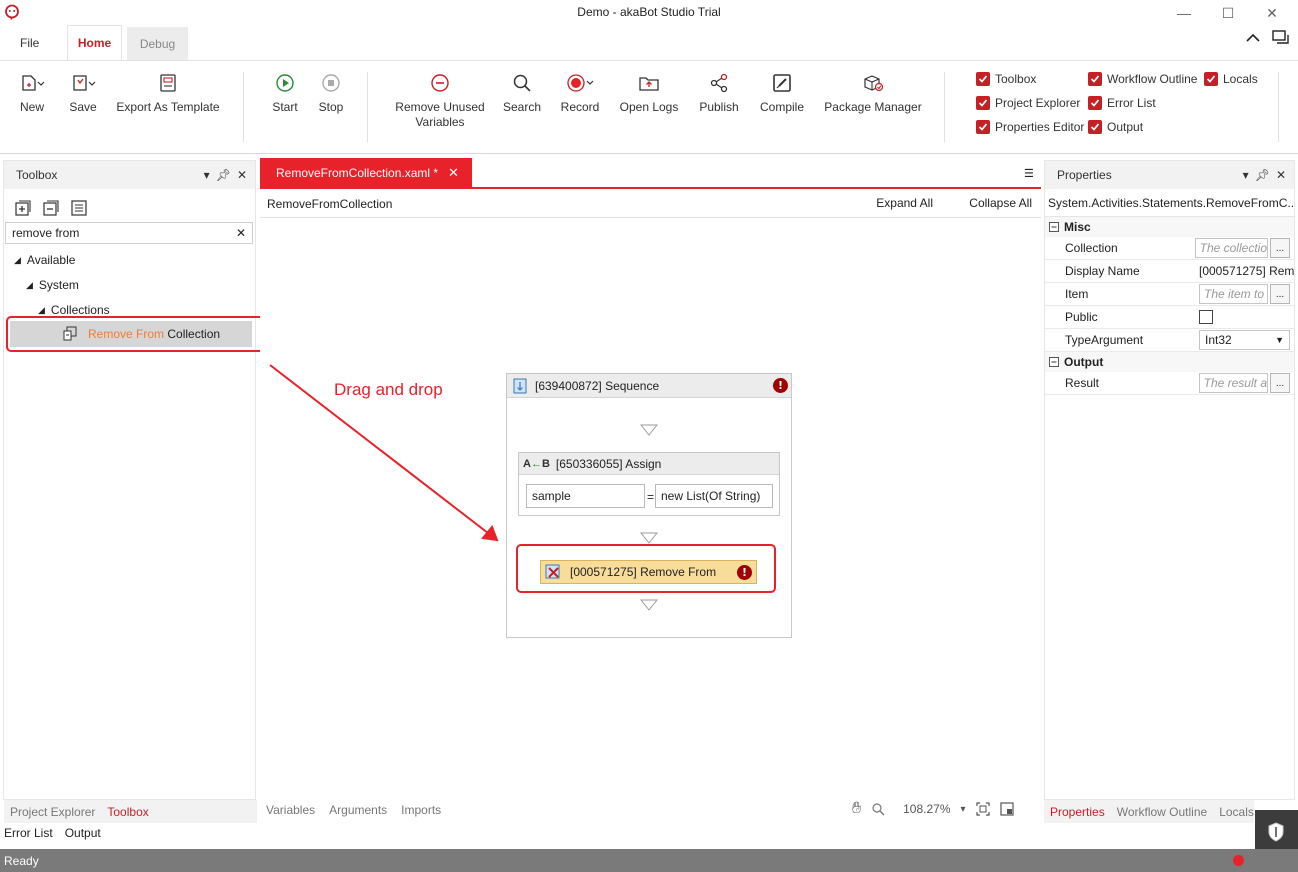  I want to click on toggle-properties-editor: Properties Editor, so click(1030, 127).